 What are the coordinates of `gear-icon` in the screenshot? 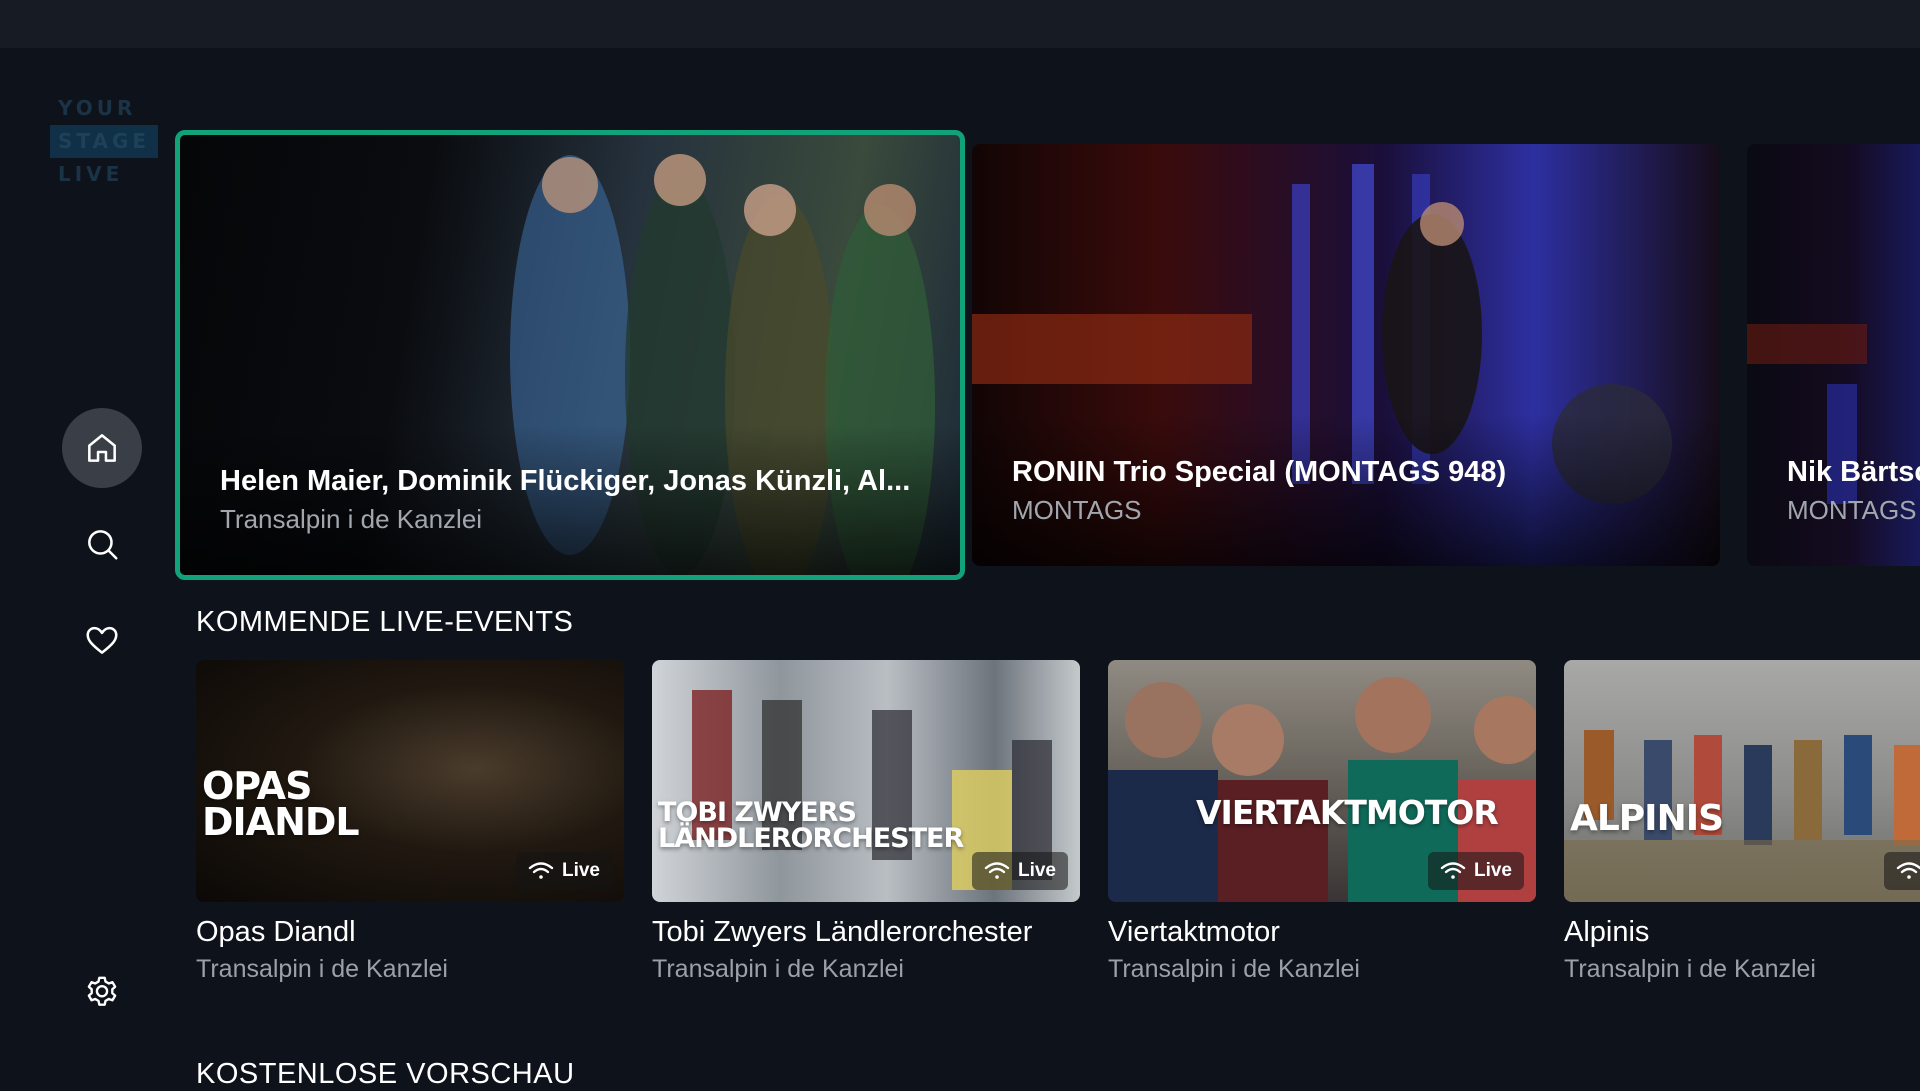 It's located at (102, 991).